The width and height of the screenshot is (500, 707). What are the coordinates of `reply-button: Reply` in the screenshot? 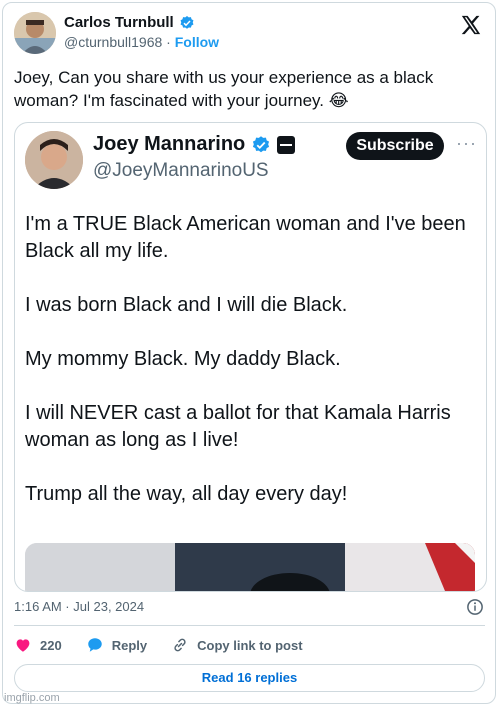 It's located at (116, 645).